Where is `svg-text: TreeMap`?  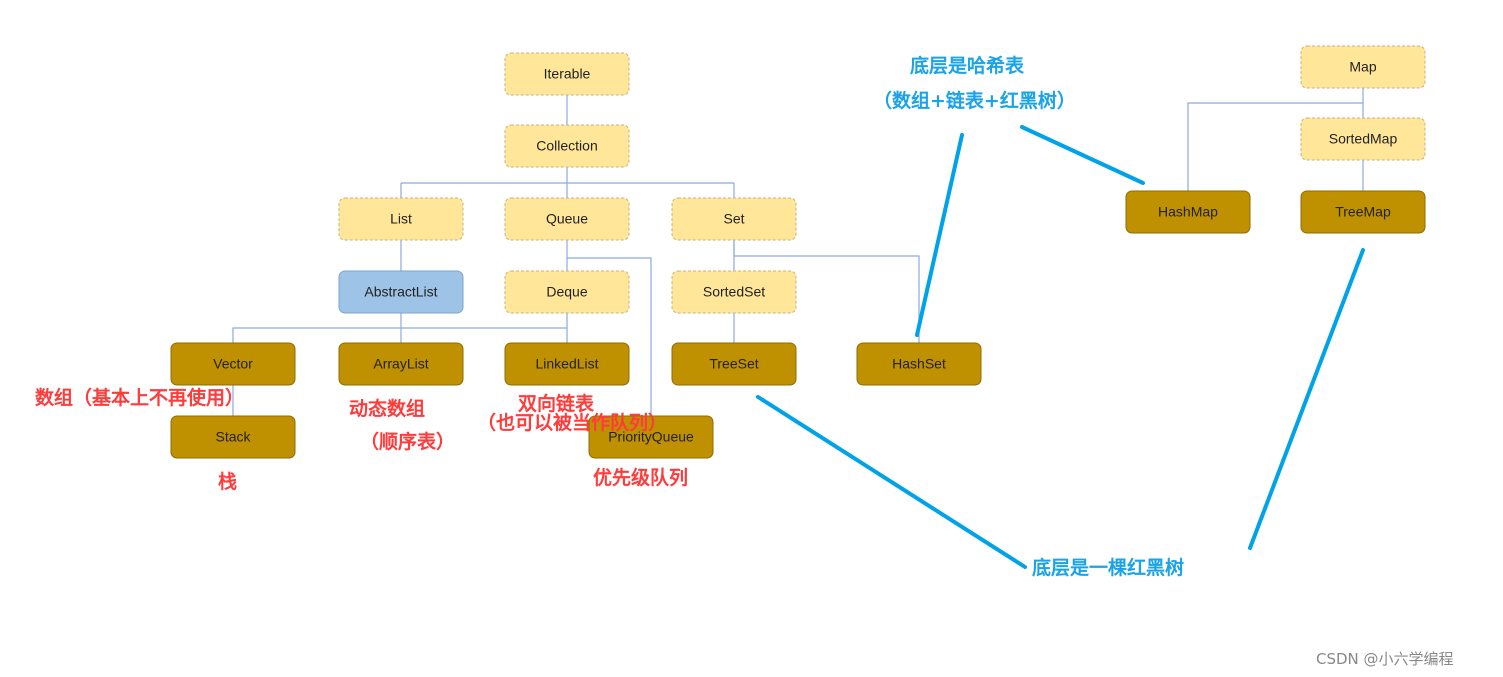
svg-text: TreeMap is located at coordinates (1363, 212).